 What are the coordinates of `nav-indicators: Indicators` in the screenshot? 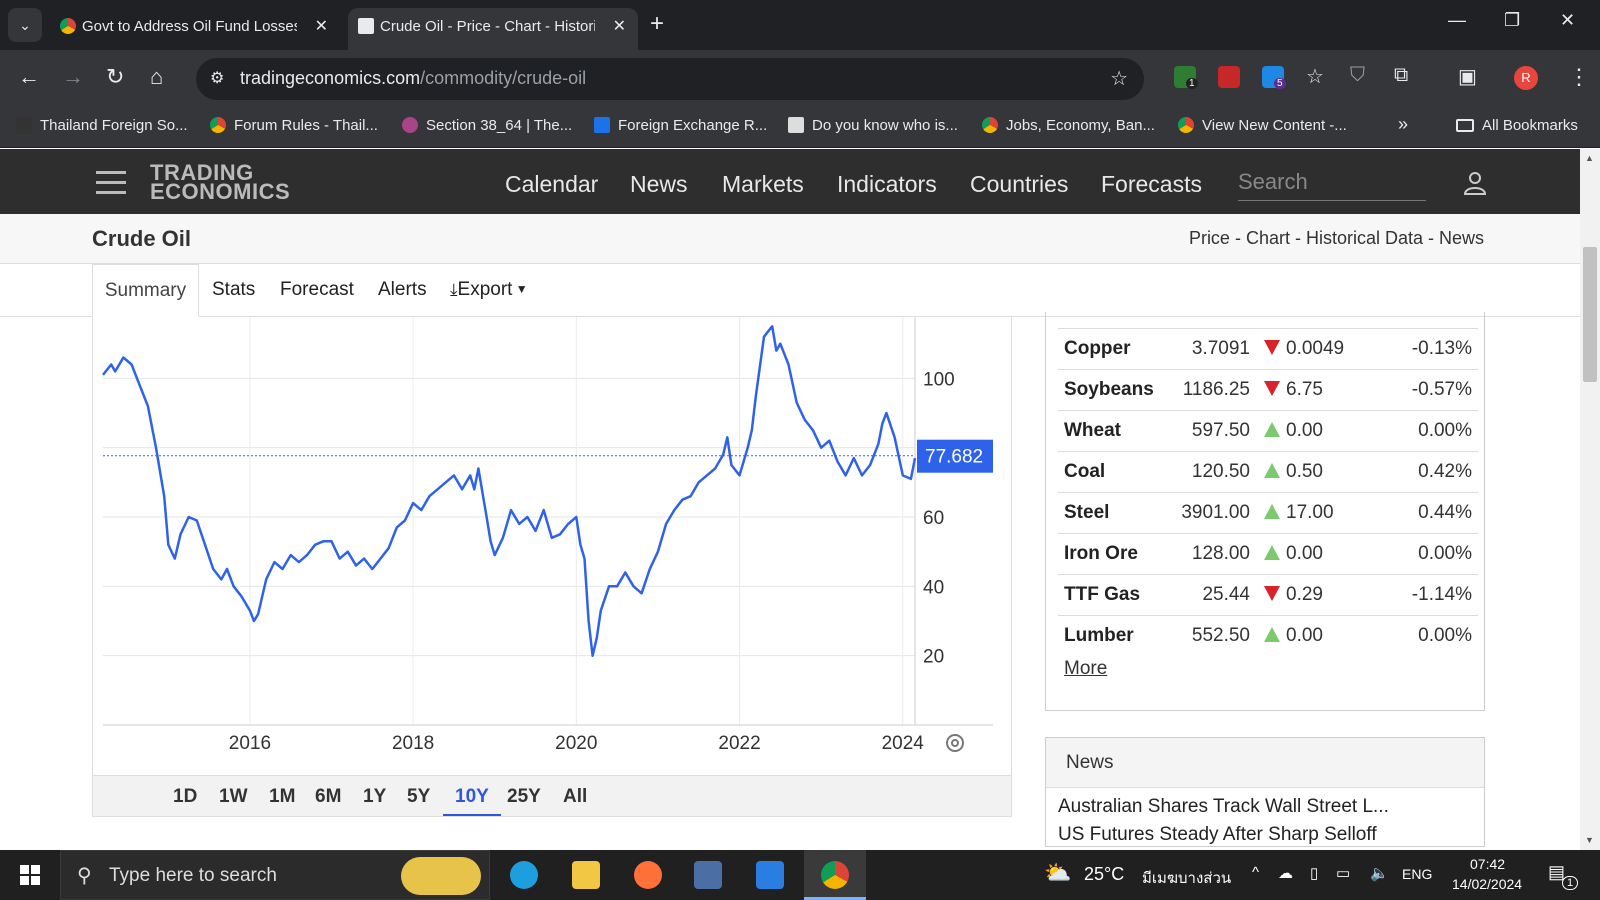 It's located at (887, 184).